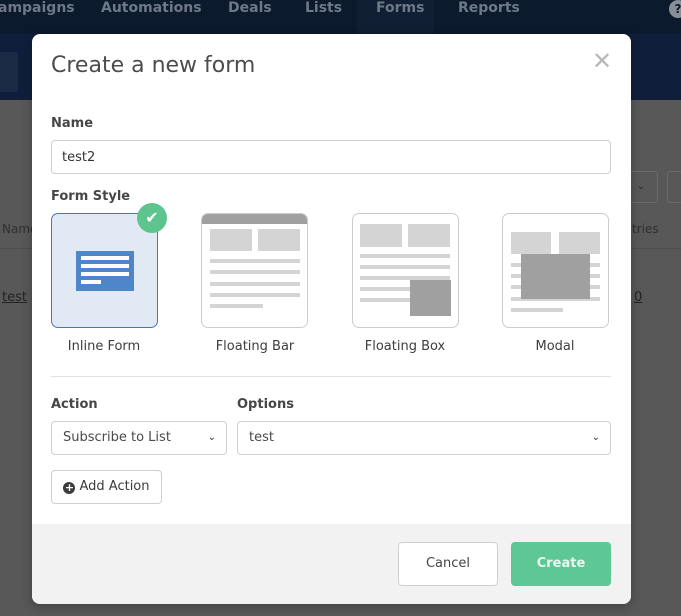 Image resolution: width=681 pixels, height=616 pixels. I want to click on name-input, so click(331, 157).